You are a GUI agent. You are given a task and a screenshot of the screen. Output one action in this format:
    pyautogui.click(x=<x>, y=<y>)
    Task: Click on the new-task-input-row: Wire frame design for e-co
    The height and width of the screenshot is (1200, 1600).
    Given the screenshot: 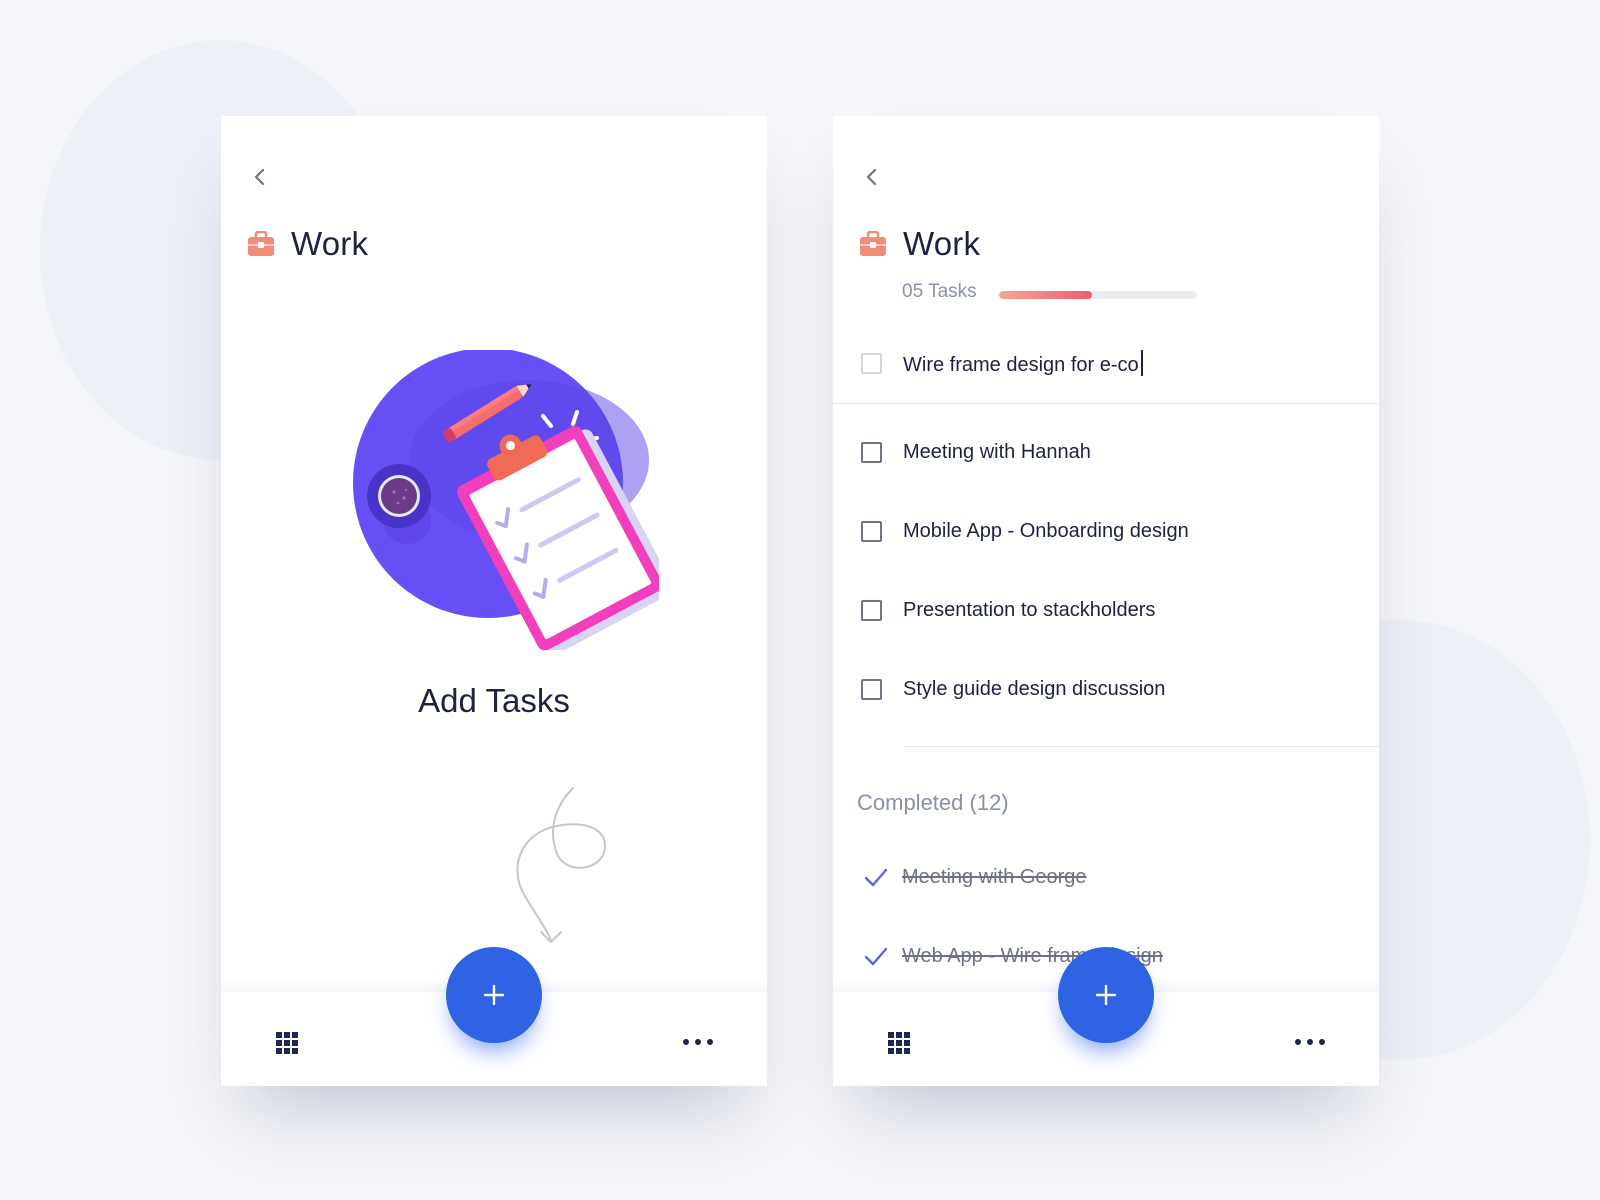 What is the action you would take?
    pyautogui.click(x=1002, y=363)
    